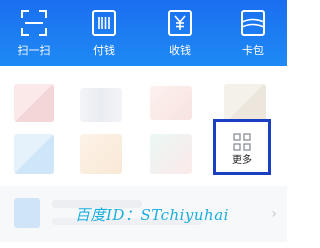 This screenshot has width=320, height=248. Describe the element at coordinates (34, 23) in the screenshot. I see `scan-icon` at that location.